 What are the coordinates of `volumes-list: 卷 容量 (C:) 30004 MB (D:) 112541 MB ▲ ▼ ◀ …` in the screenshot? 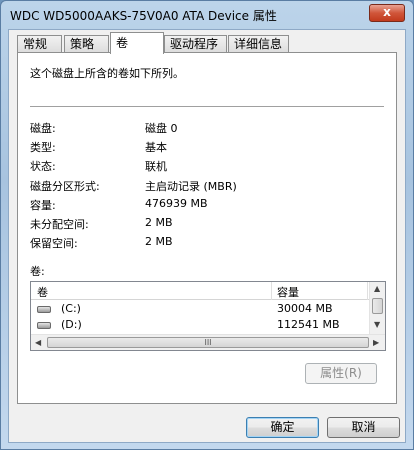 It's located at (208, 316).